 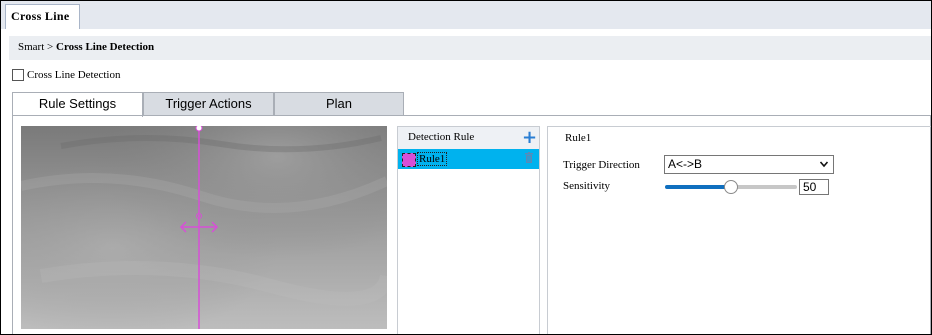 I want to click on trigger-direction-value: A<->B, so click(x=685, y=164).